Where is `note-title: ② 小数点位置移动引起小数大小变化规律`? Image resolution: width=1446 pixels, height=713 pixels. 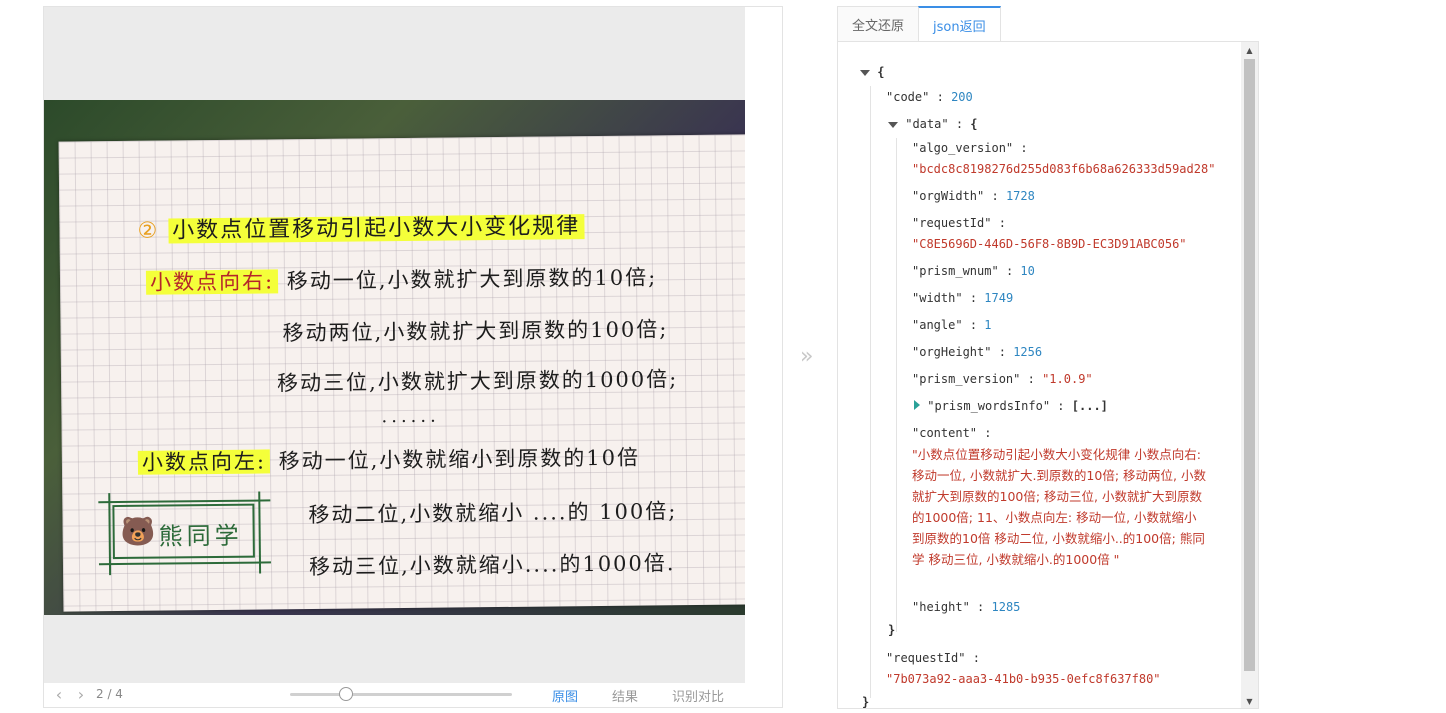
note-title: ② 小数点位置移动引起小数大小变化规律 is located at coordinates (361, 226).